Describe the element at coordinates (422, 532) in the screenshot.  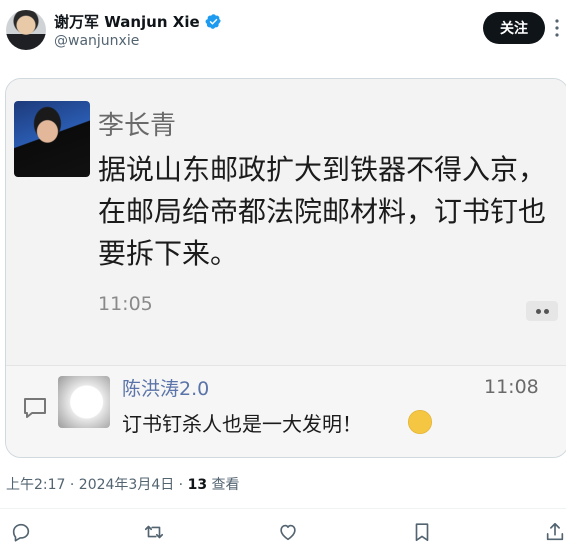
I see `bookmark-icon` at that location.